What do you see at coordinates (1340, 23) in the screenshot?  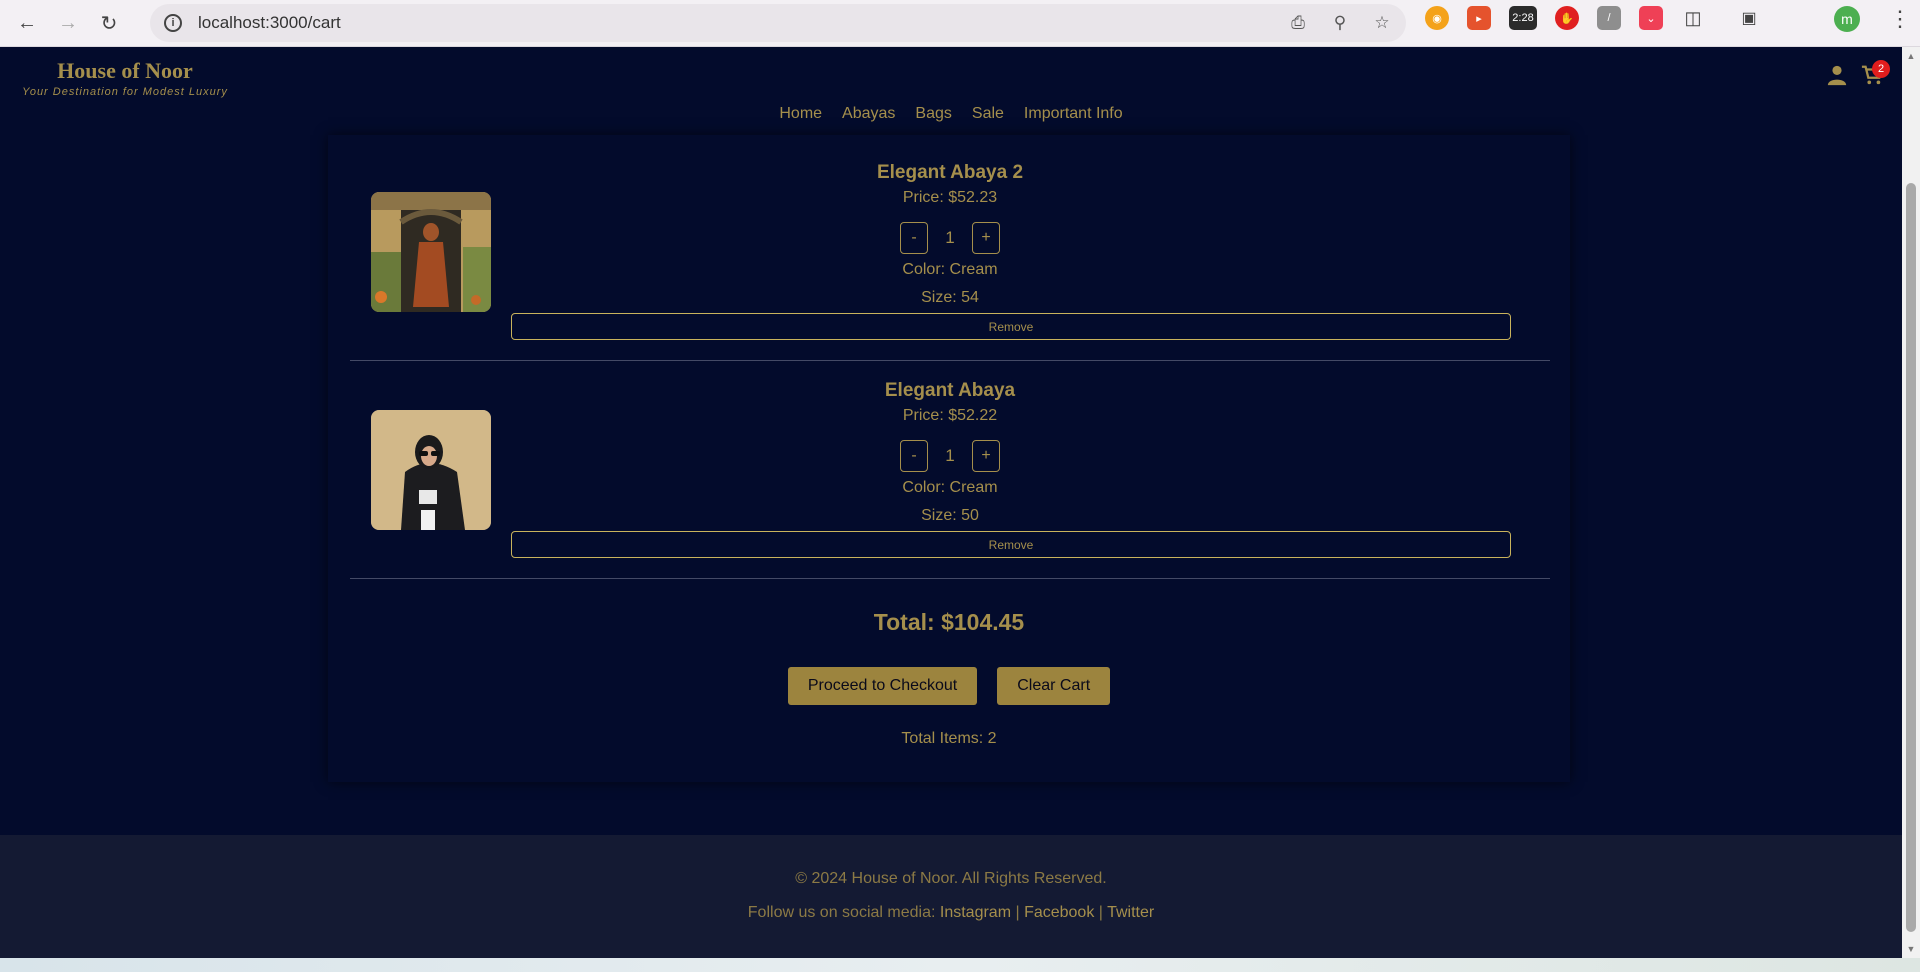 I see `zoom-icon: ⚲` at bounding box center [1340, 23].